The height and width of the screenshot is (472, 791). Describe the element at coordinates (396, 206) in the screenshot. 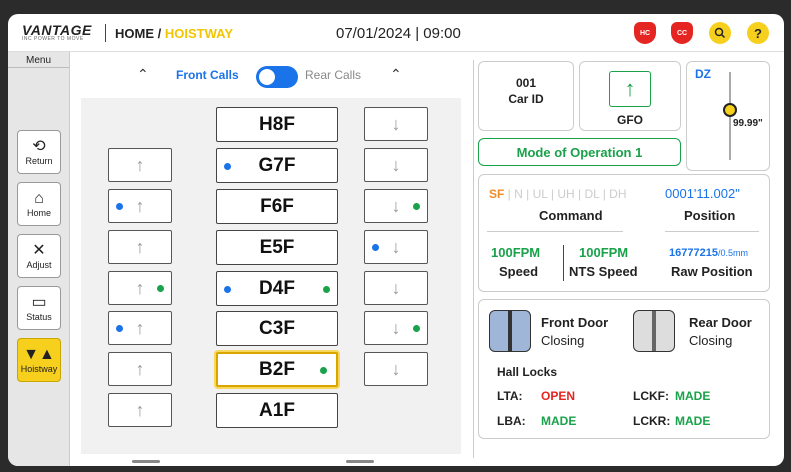

I see `rear-call-down-f6f: ↓` at that location.